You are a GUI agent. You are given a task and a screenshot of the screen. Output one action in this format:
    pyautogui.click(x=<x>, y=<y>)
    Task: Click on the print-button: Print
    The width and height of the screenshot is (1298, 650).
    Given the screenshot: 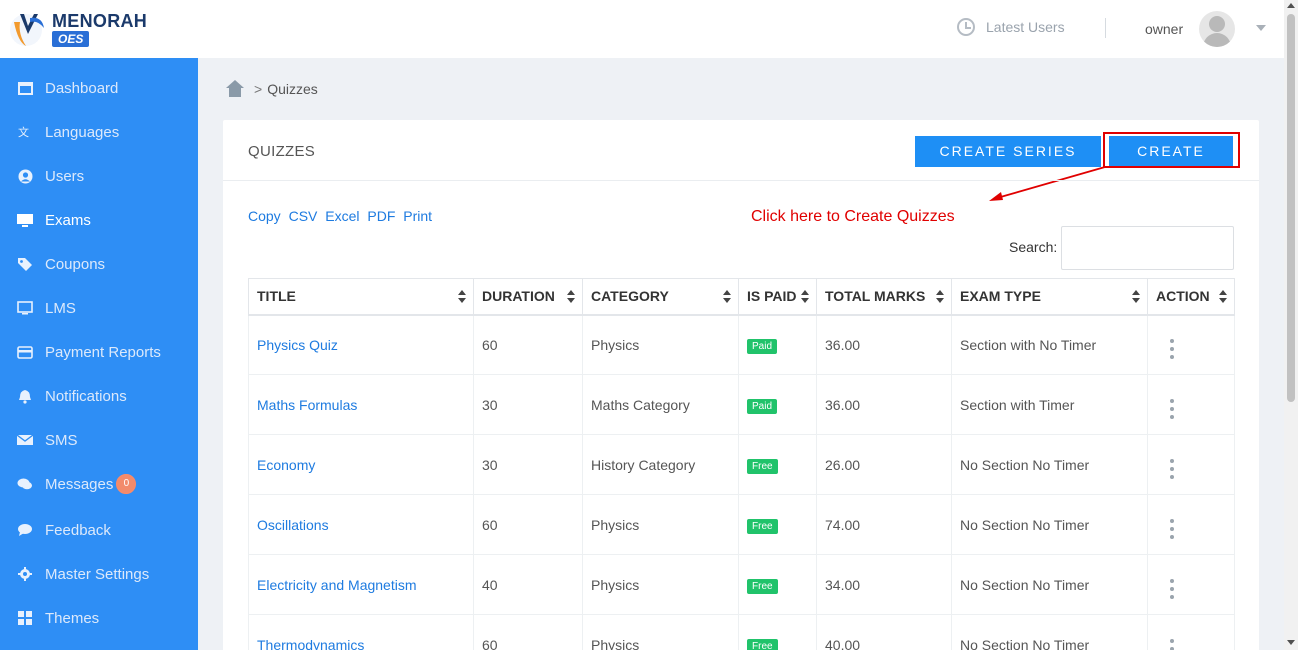 What is the action you would take?
    pyautogui.click(x=417, y=216)
    